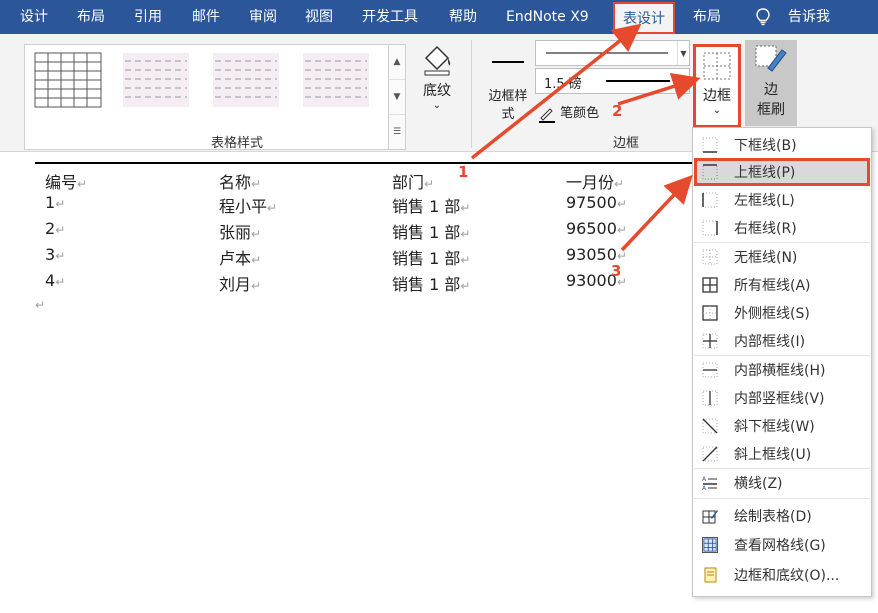 This screenshot has height=613, width=878. What do you see at coordinates (710, 200) in the screenshot?
I see `left-border-icon` at bounding box center [710, 200].